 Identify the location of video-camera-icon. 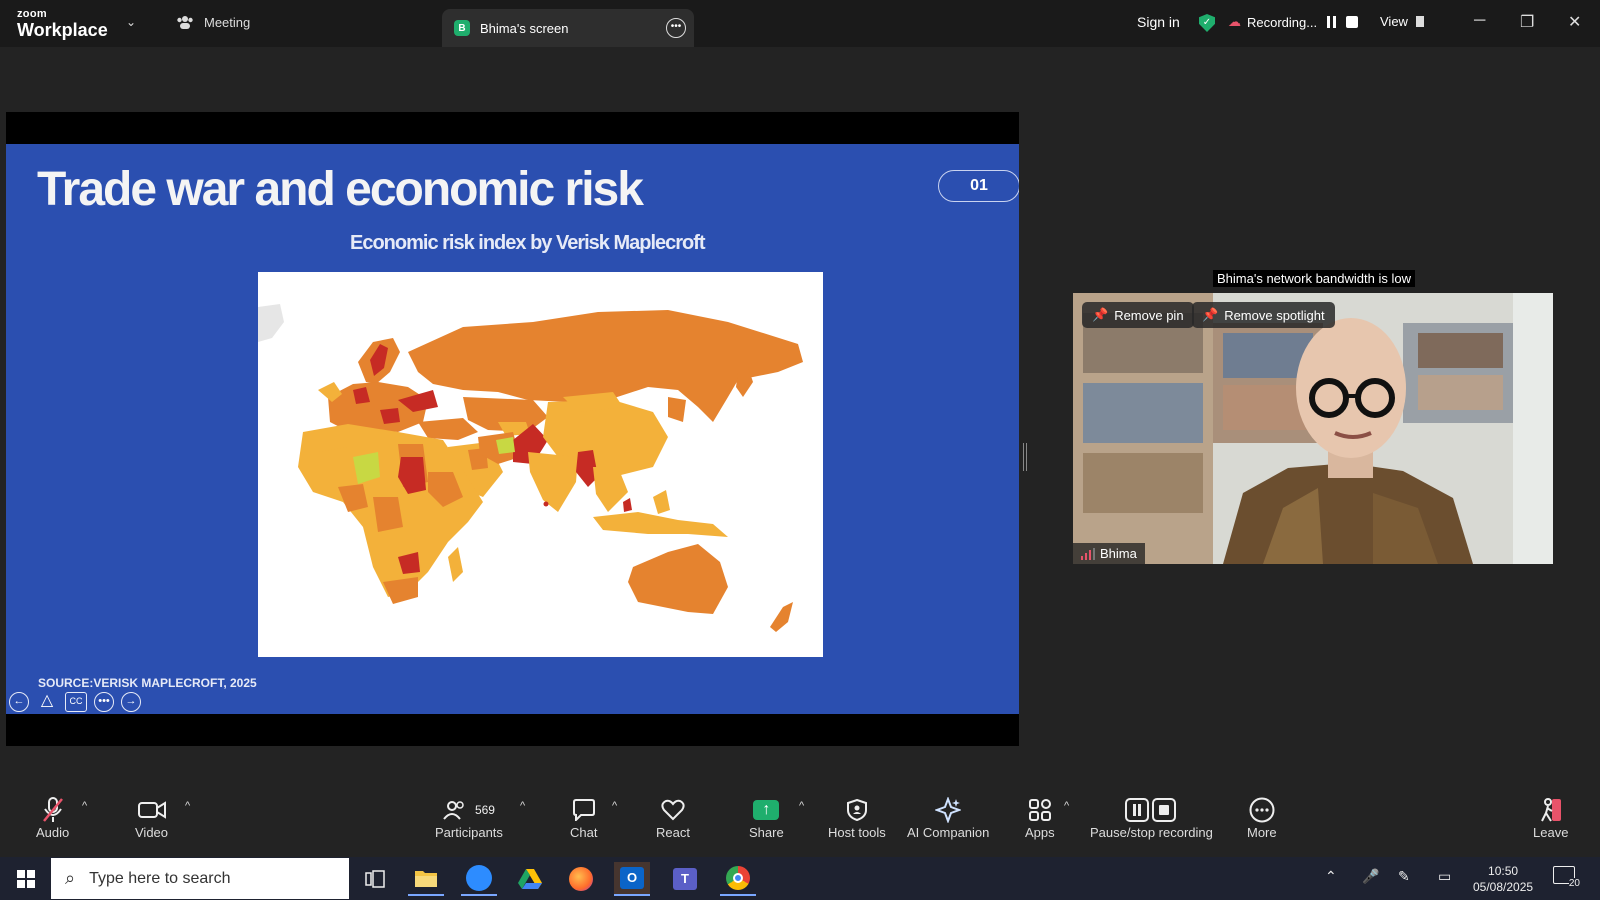
(151, 810).